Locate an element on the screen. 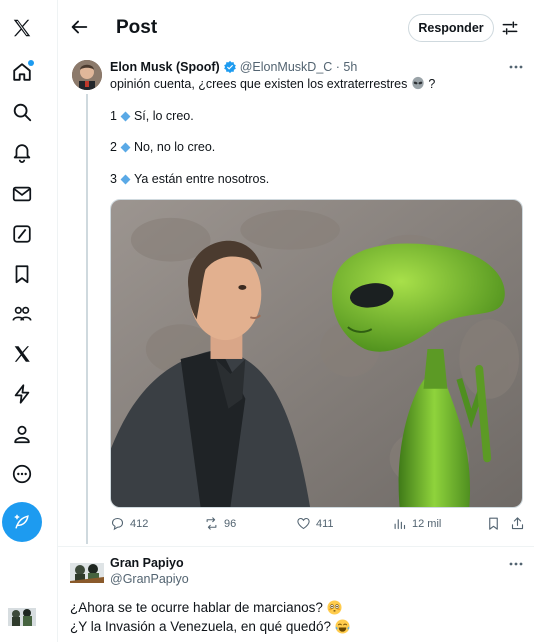  bookmark-icon is located at coordinates (493, 523).